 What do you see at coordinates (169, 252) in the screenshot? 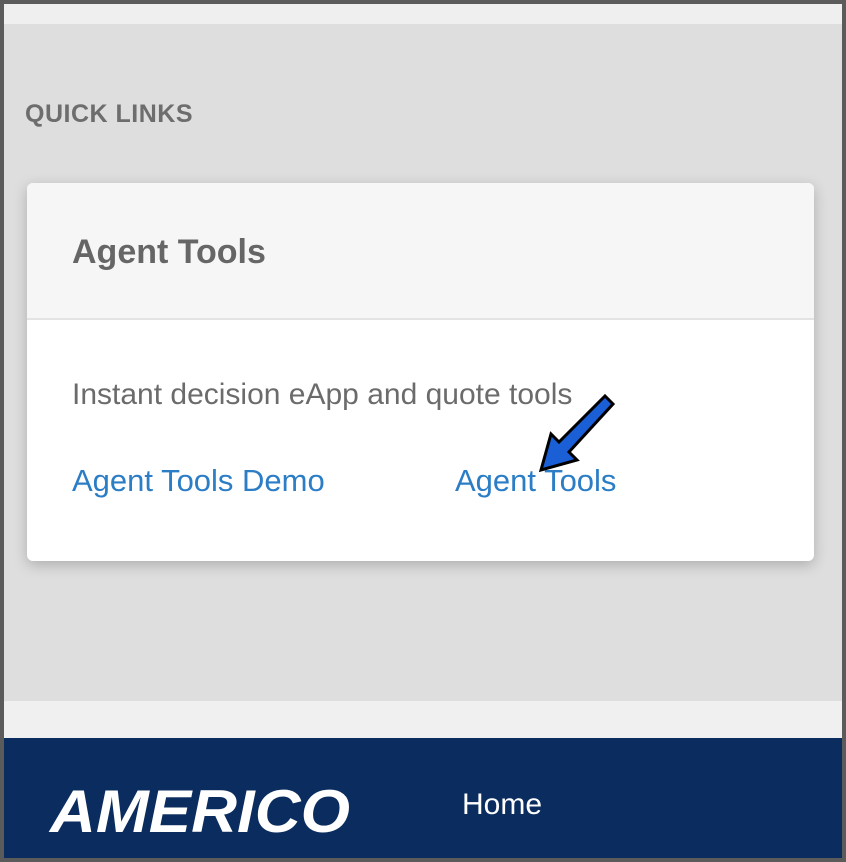
I see `card-title: Agent Tools` at bounding box center [169, 252].